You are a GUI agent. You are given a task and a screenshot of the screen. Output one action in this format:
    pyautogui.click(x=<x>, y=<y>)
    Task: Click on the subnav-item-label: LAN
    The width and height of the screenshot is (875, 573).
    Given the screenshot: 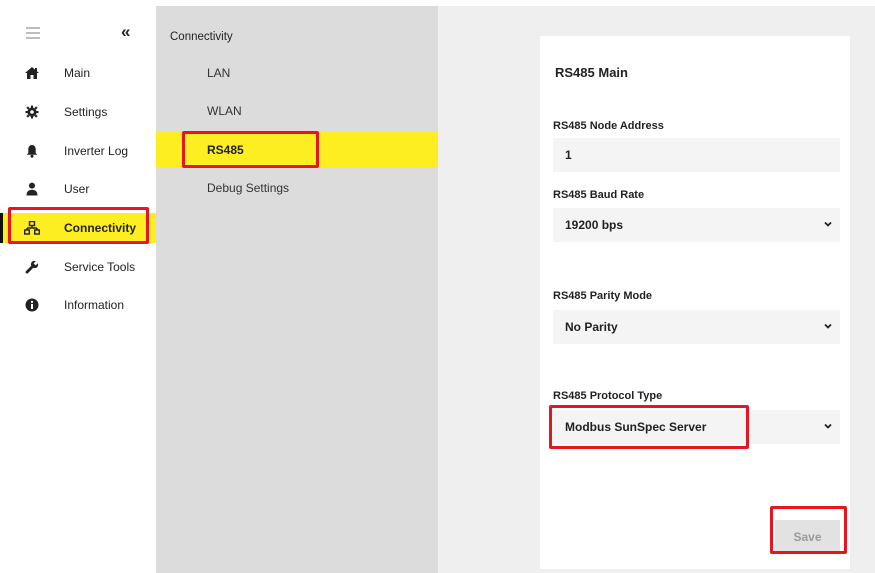 What is the action you would take?
    pyautogui.click(x=219, y=73)
    